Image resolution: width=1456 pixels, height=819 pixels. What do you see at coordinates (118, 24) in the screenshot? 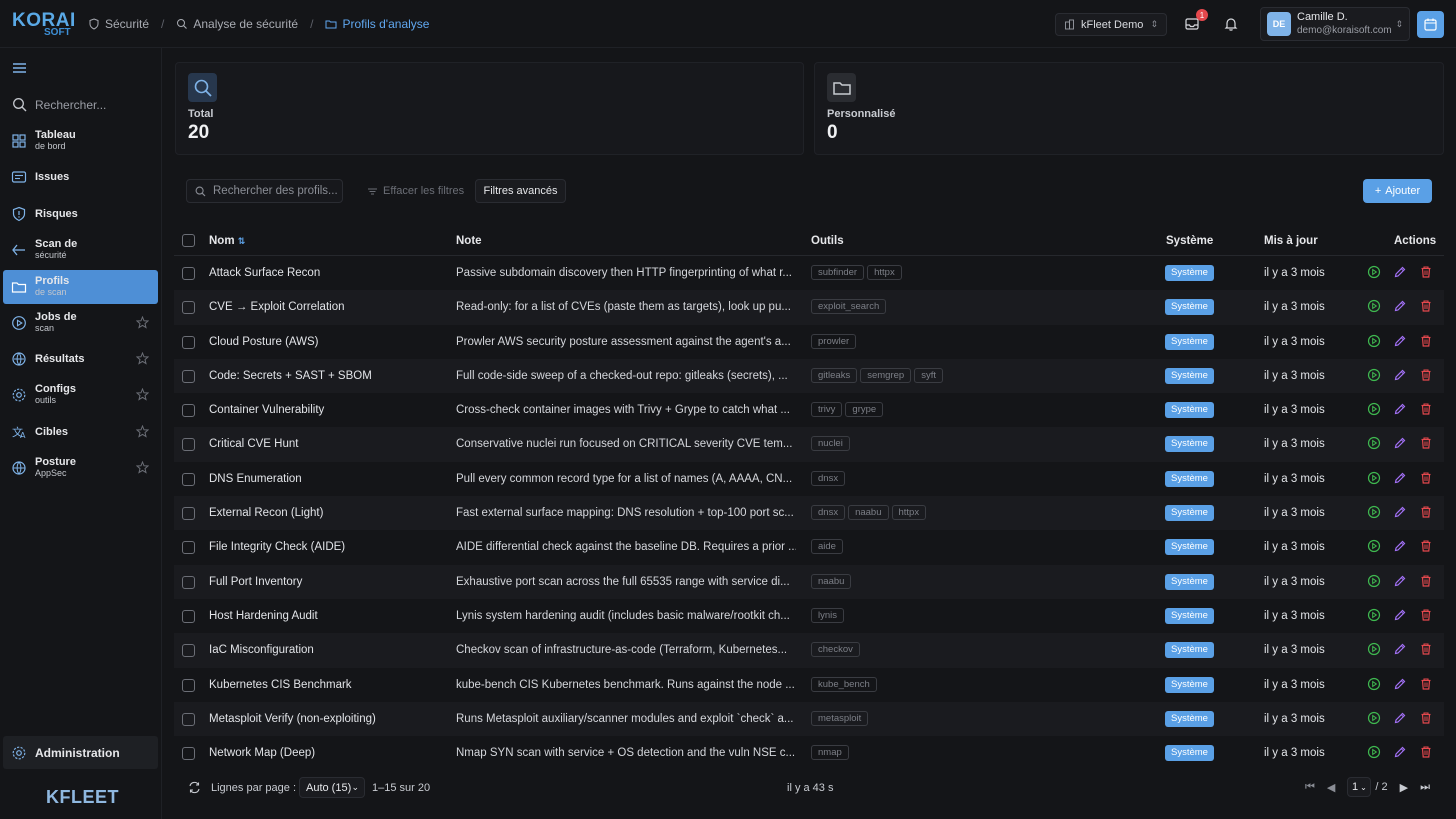
I see `breadcrumb-securite: Sécurité` at bounding box center [118, 24].